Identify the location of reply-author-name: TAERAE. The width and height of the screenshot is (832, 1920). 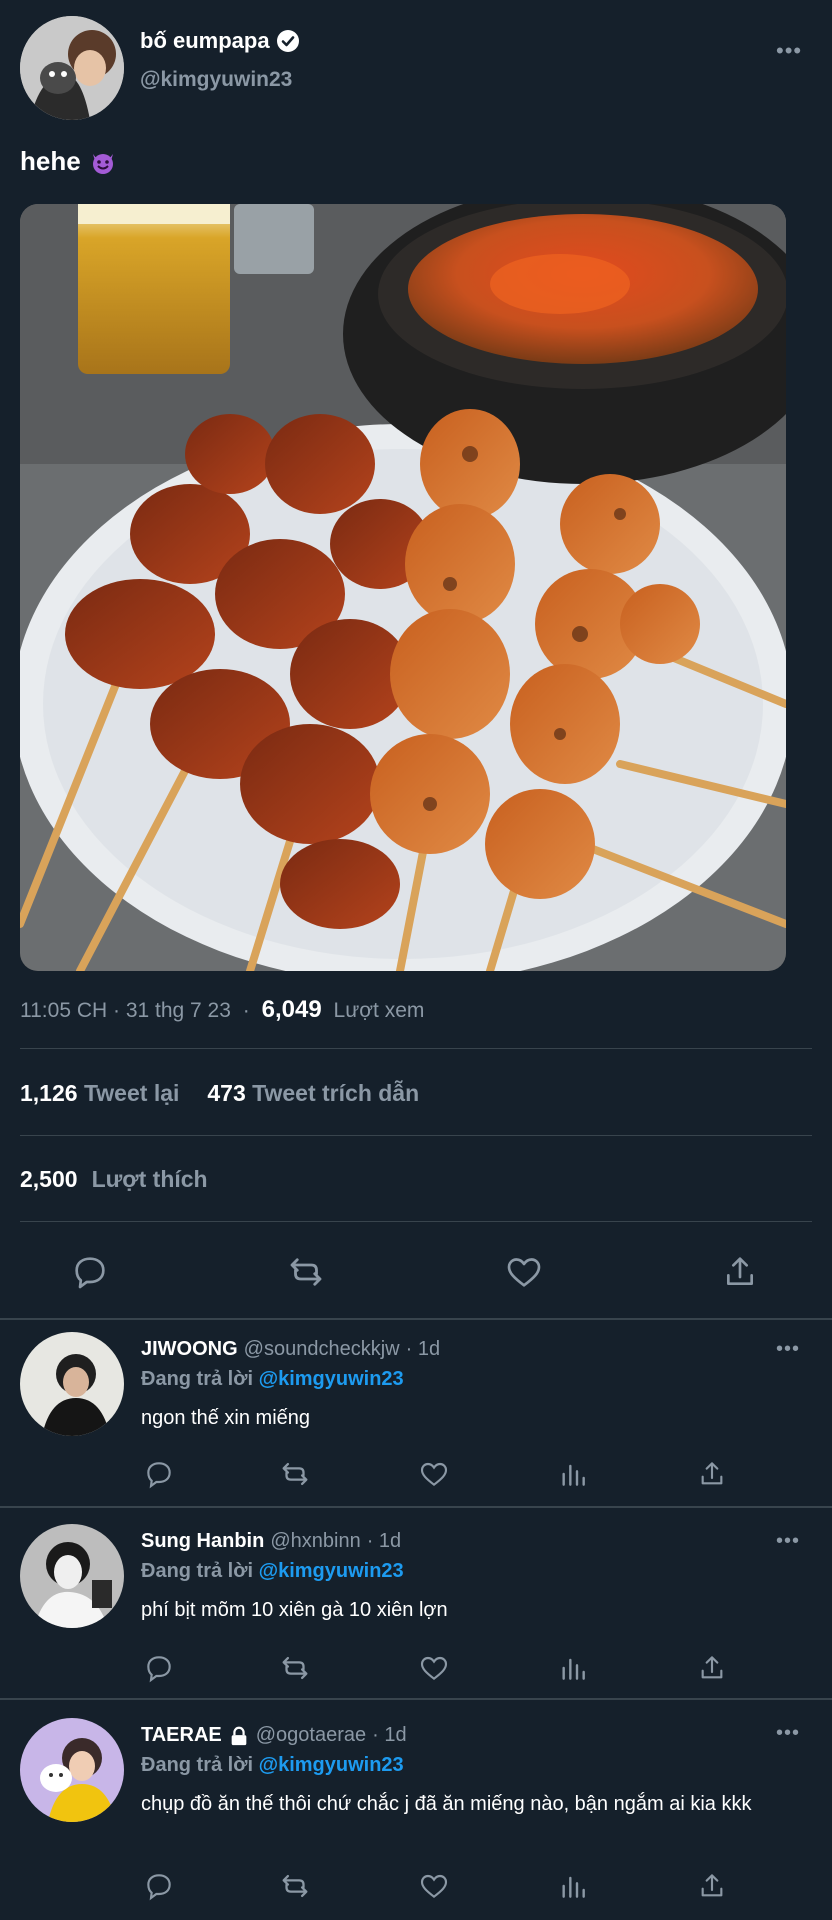
(181, 1735).